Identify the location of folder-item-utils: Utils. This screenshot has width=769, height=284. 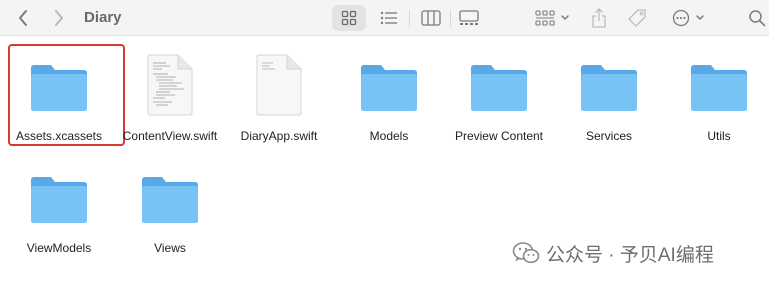
(716, 96).